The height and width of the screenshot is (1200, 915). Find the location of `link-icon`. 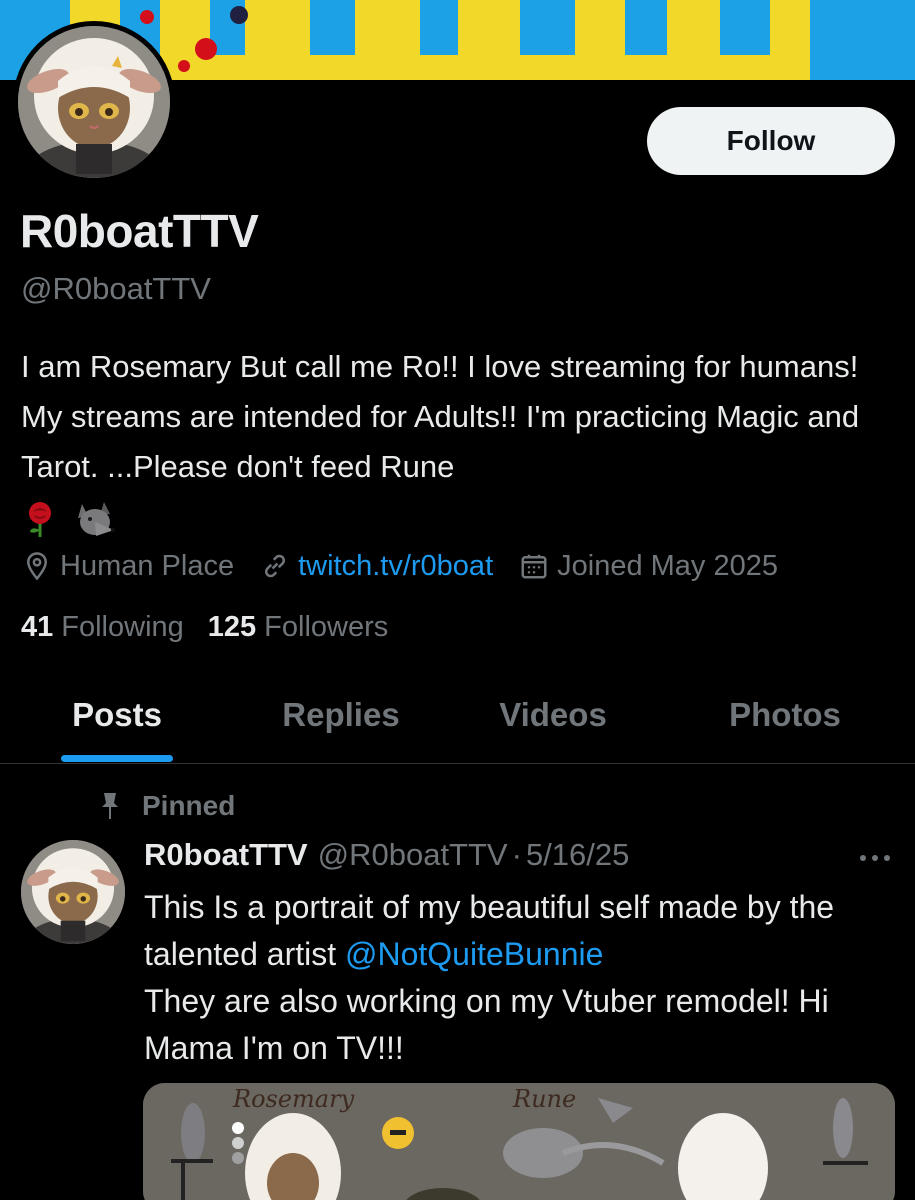

link-icon is located at coordinates (275, 566).